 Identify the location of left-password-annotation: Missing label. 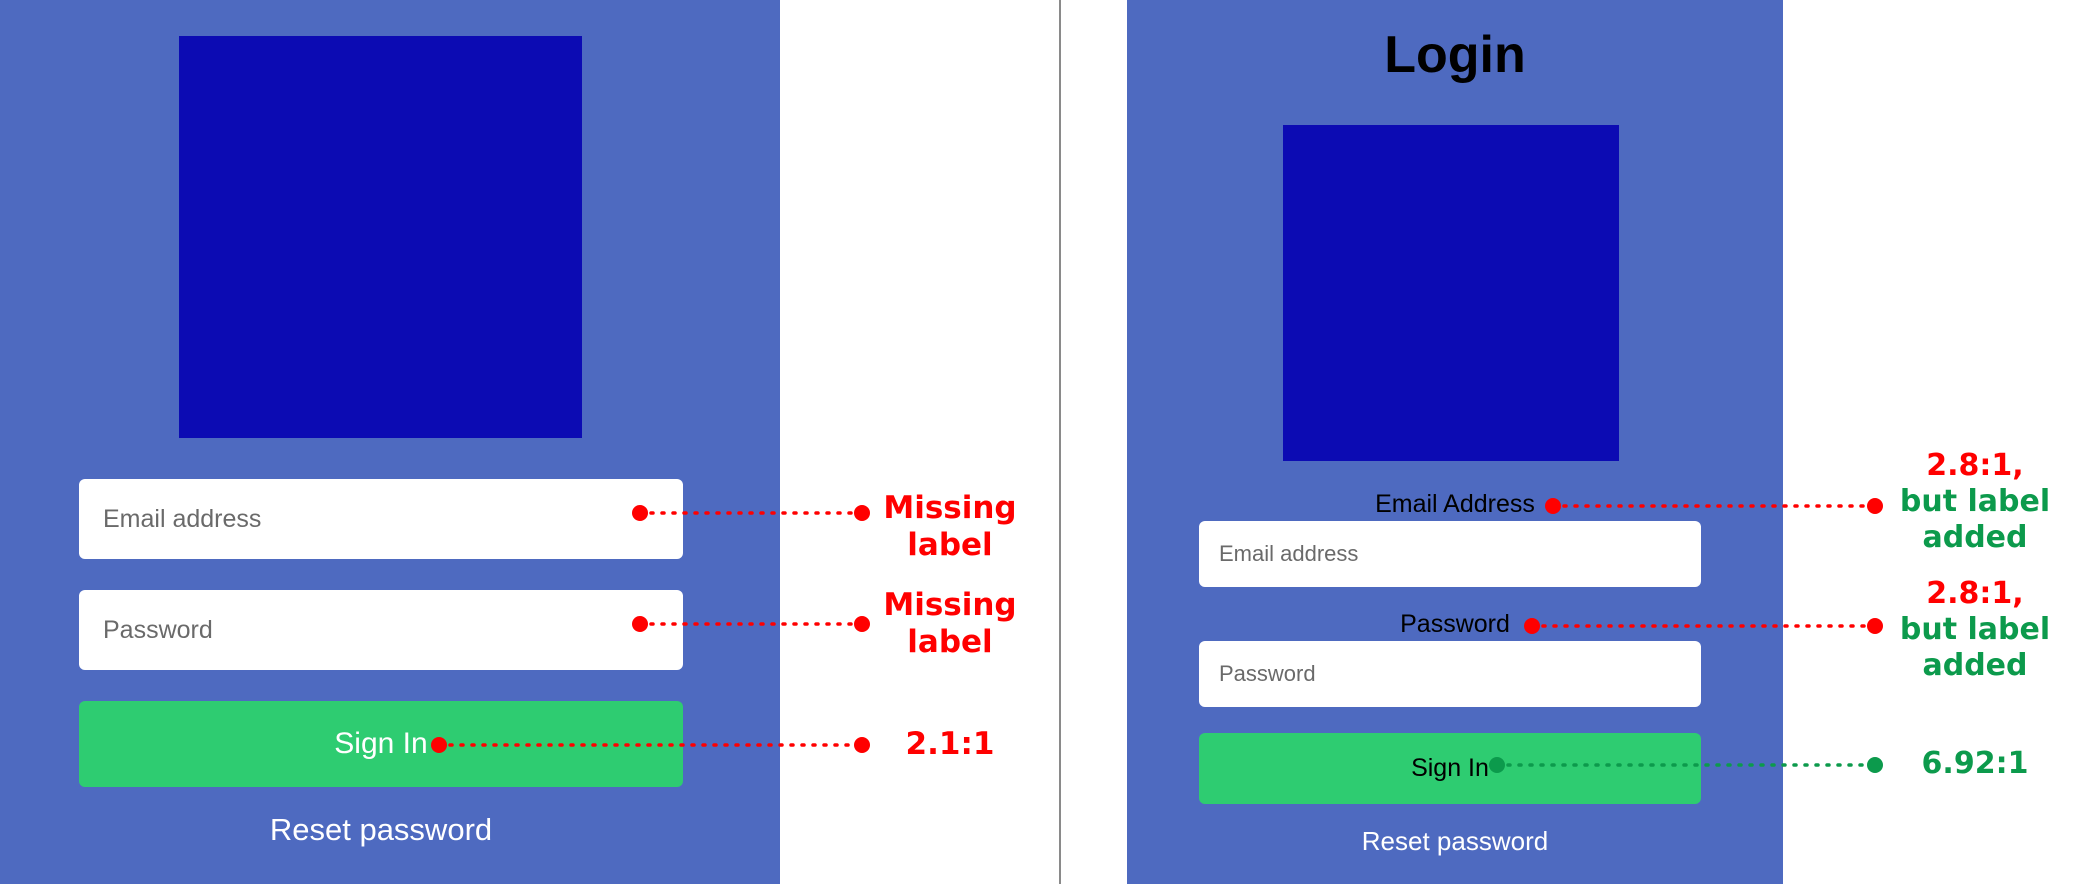
(950, 624).